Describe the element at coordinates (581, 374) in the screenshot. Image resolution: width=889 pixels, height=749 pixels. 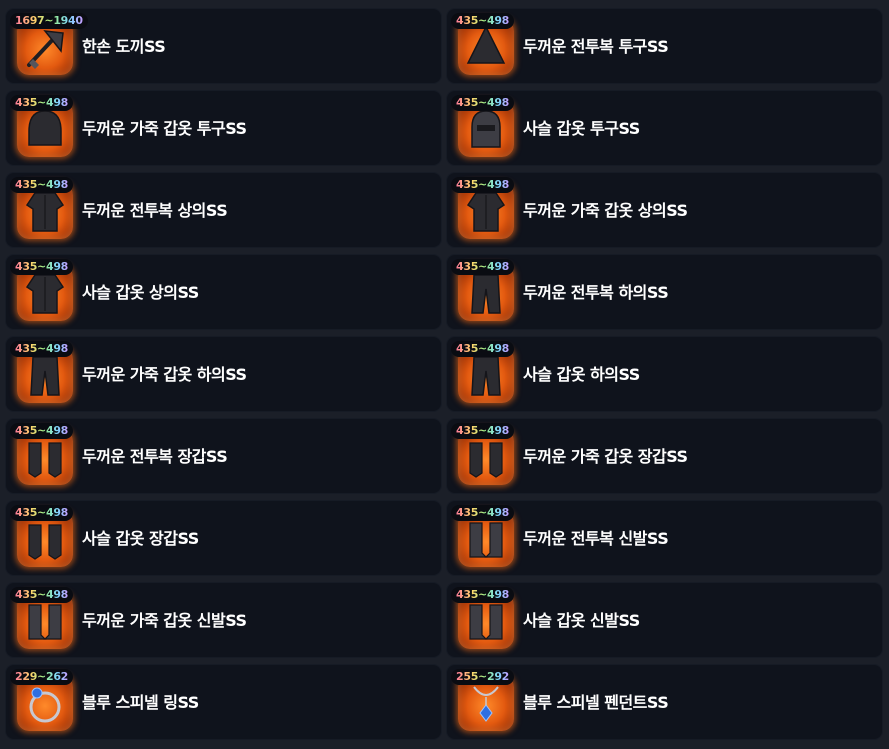
I see `item-name: 사슬 갑옷 하의SS` at that location.